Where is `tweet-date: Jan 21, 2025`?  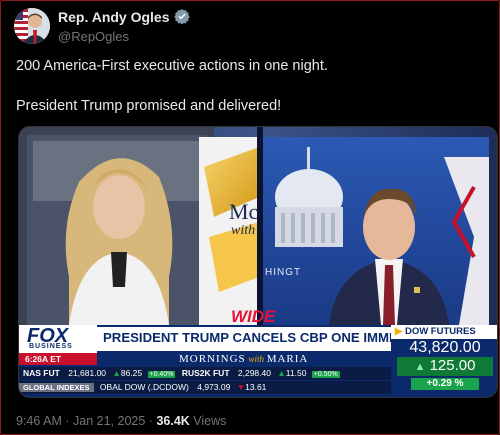
tweet-date: Jan 21, 2025 is located at coordinates (109, 421).